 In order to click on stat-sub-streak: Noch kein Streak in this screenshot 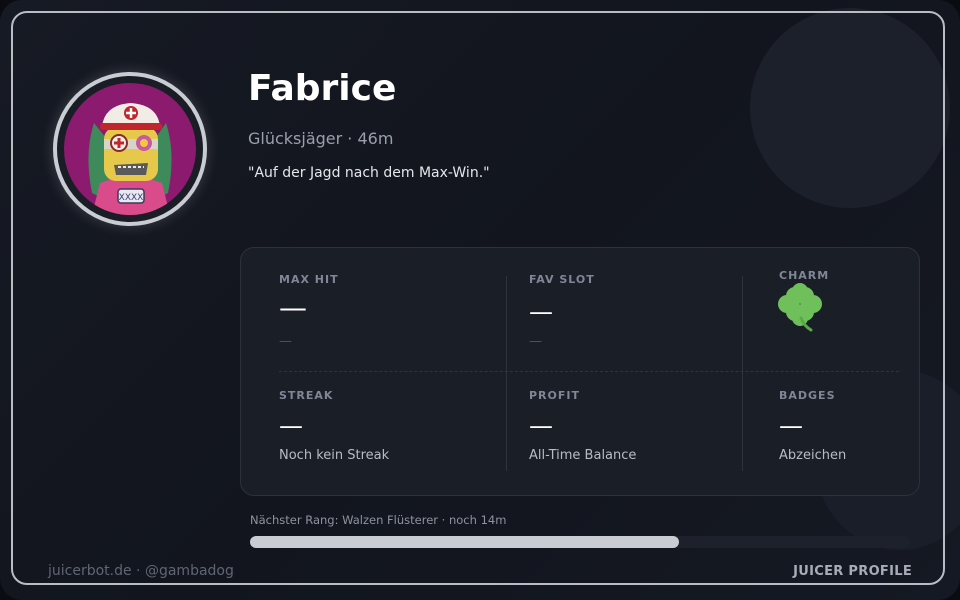, I will do `click(334, 455)`.